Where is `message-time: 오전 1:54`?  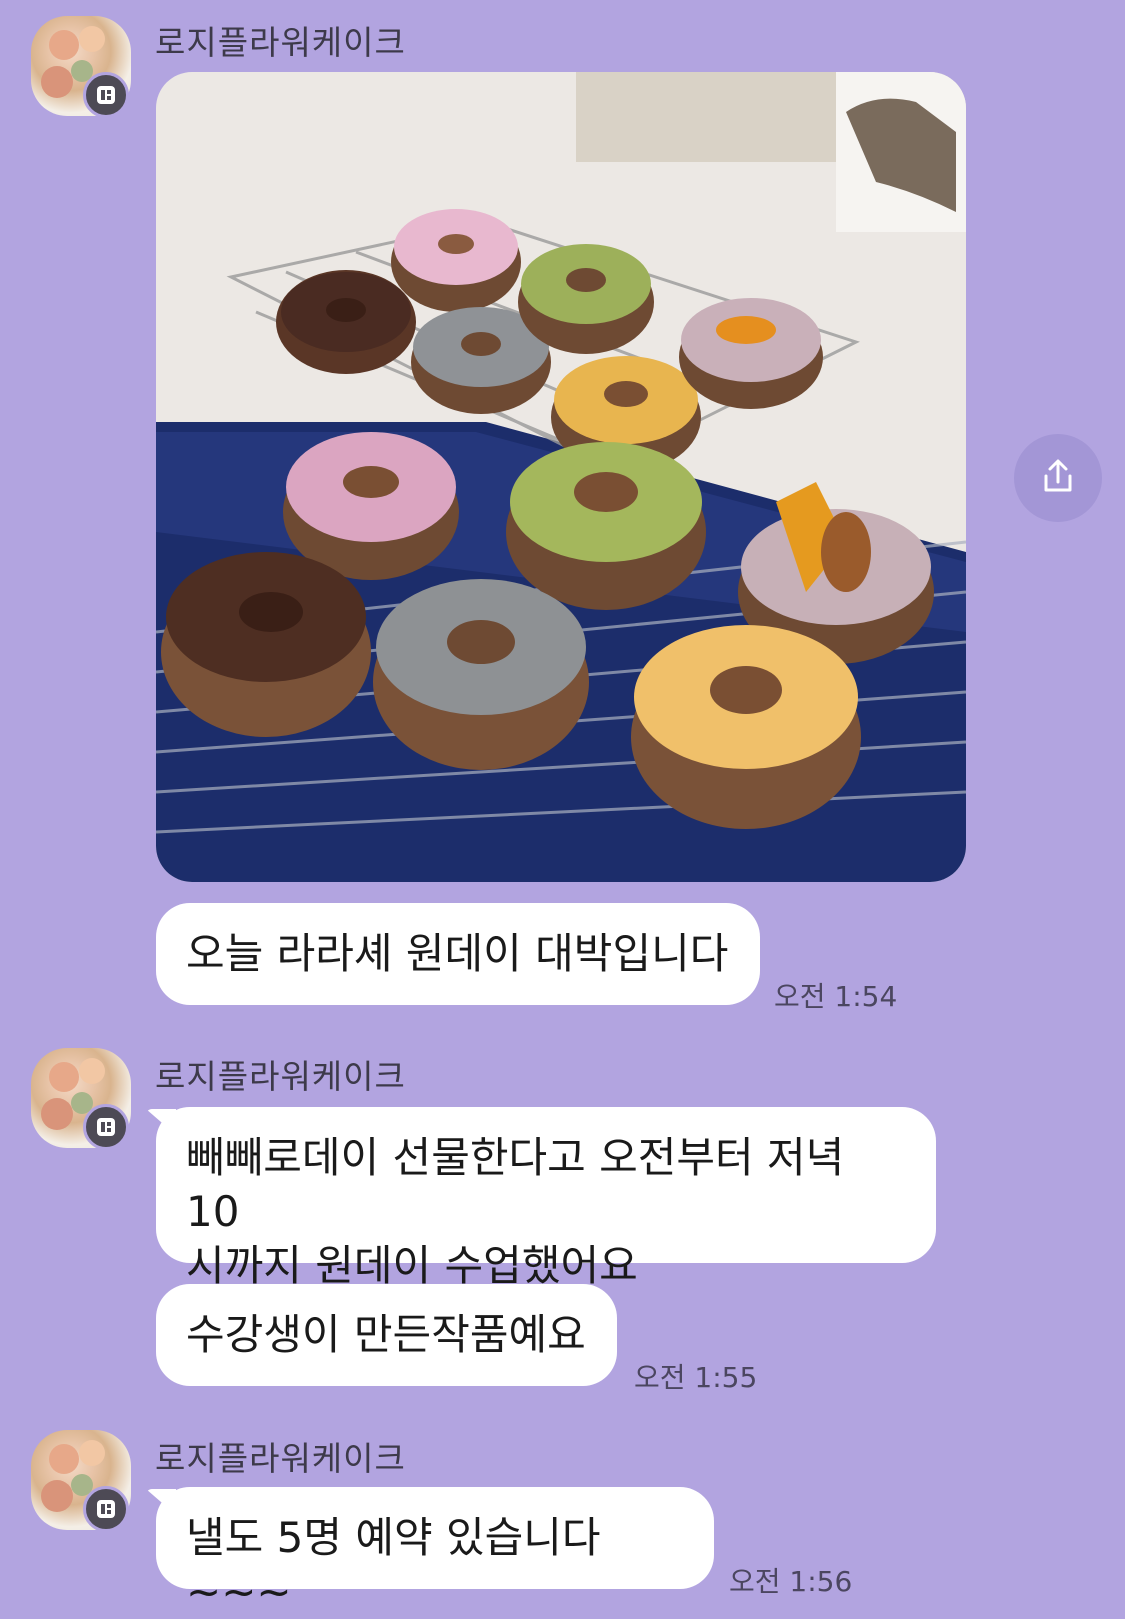 message-time: 오전 1:54 is located at coordinates (836, 996).